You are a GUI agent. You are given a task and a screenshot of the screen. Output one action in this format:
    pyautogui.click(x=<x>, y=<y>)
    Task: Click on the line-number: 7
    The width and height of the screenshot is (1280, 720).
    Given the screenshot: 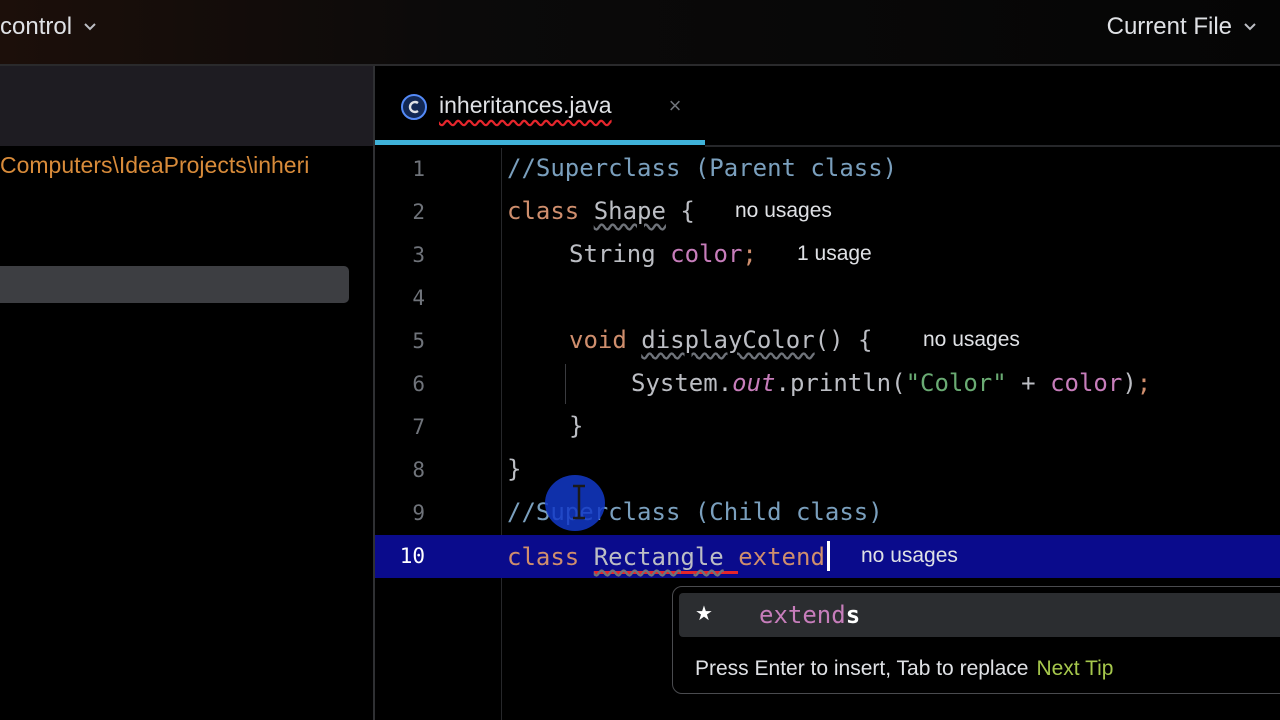 What is the action you would take?
    pyautogui.click(x=418, y=427)
    